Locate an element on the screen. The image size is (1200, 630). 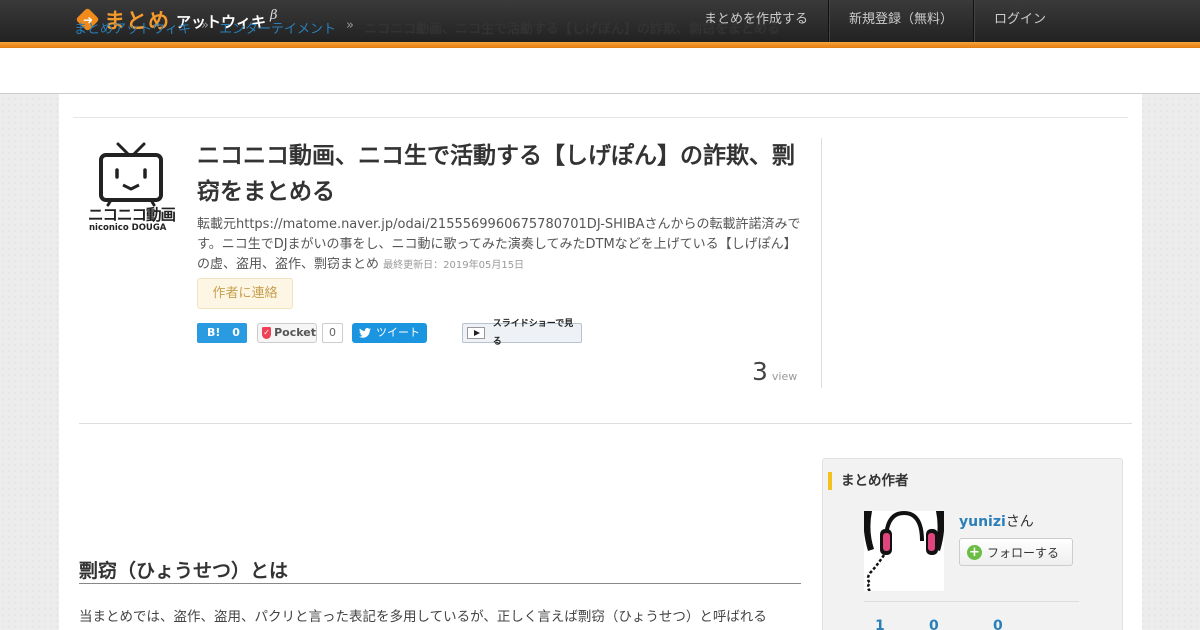
author-name-line: yuniziさん is located at coordinates (996, 521).